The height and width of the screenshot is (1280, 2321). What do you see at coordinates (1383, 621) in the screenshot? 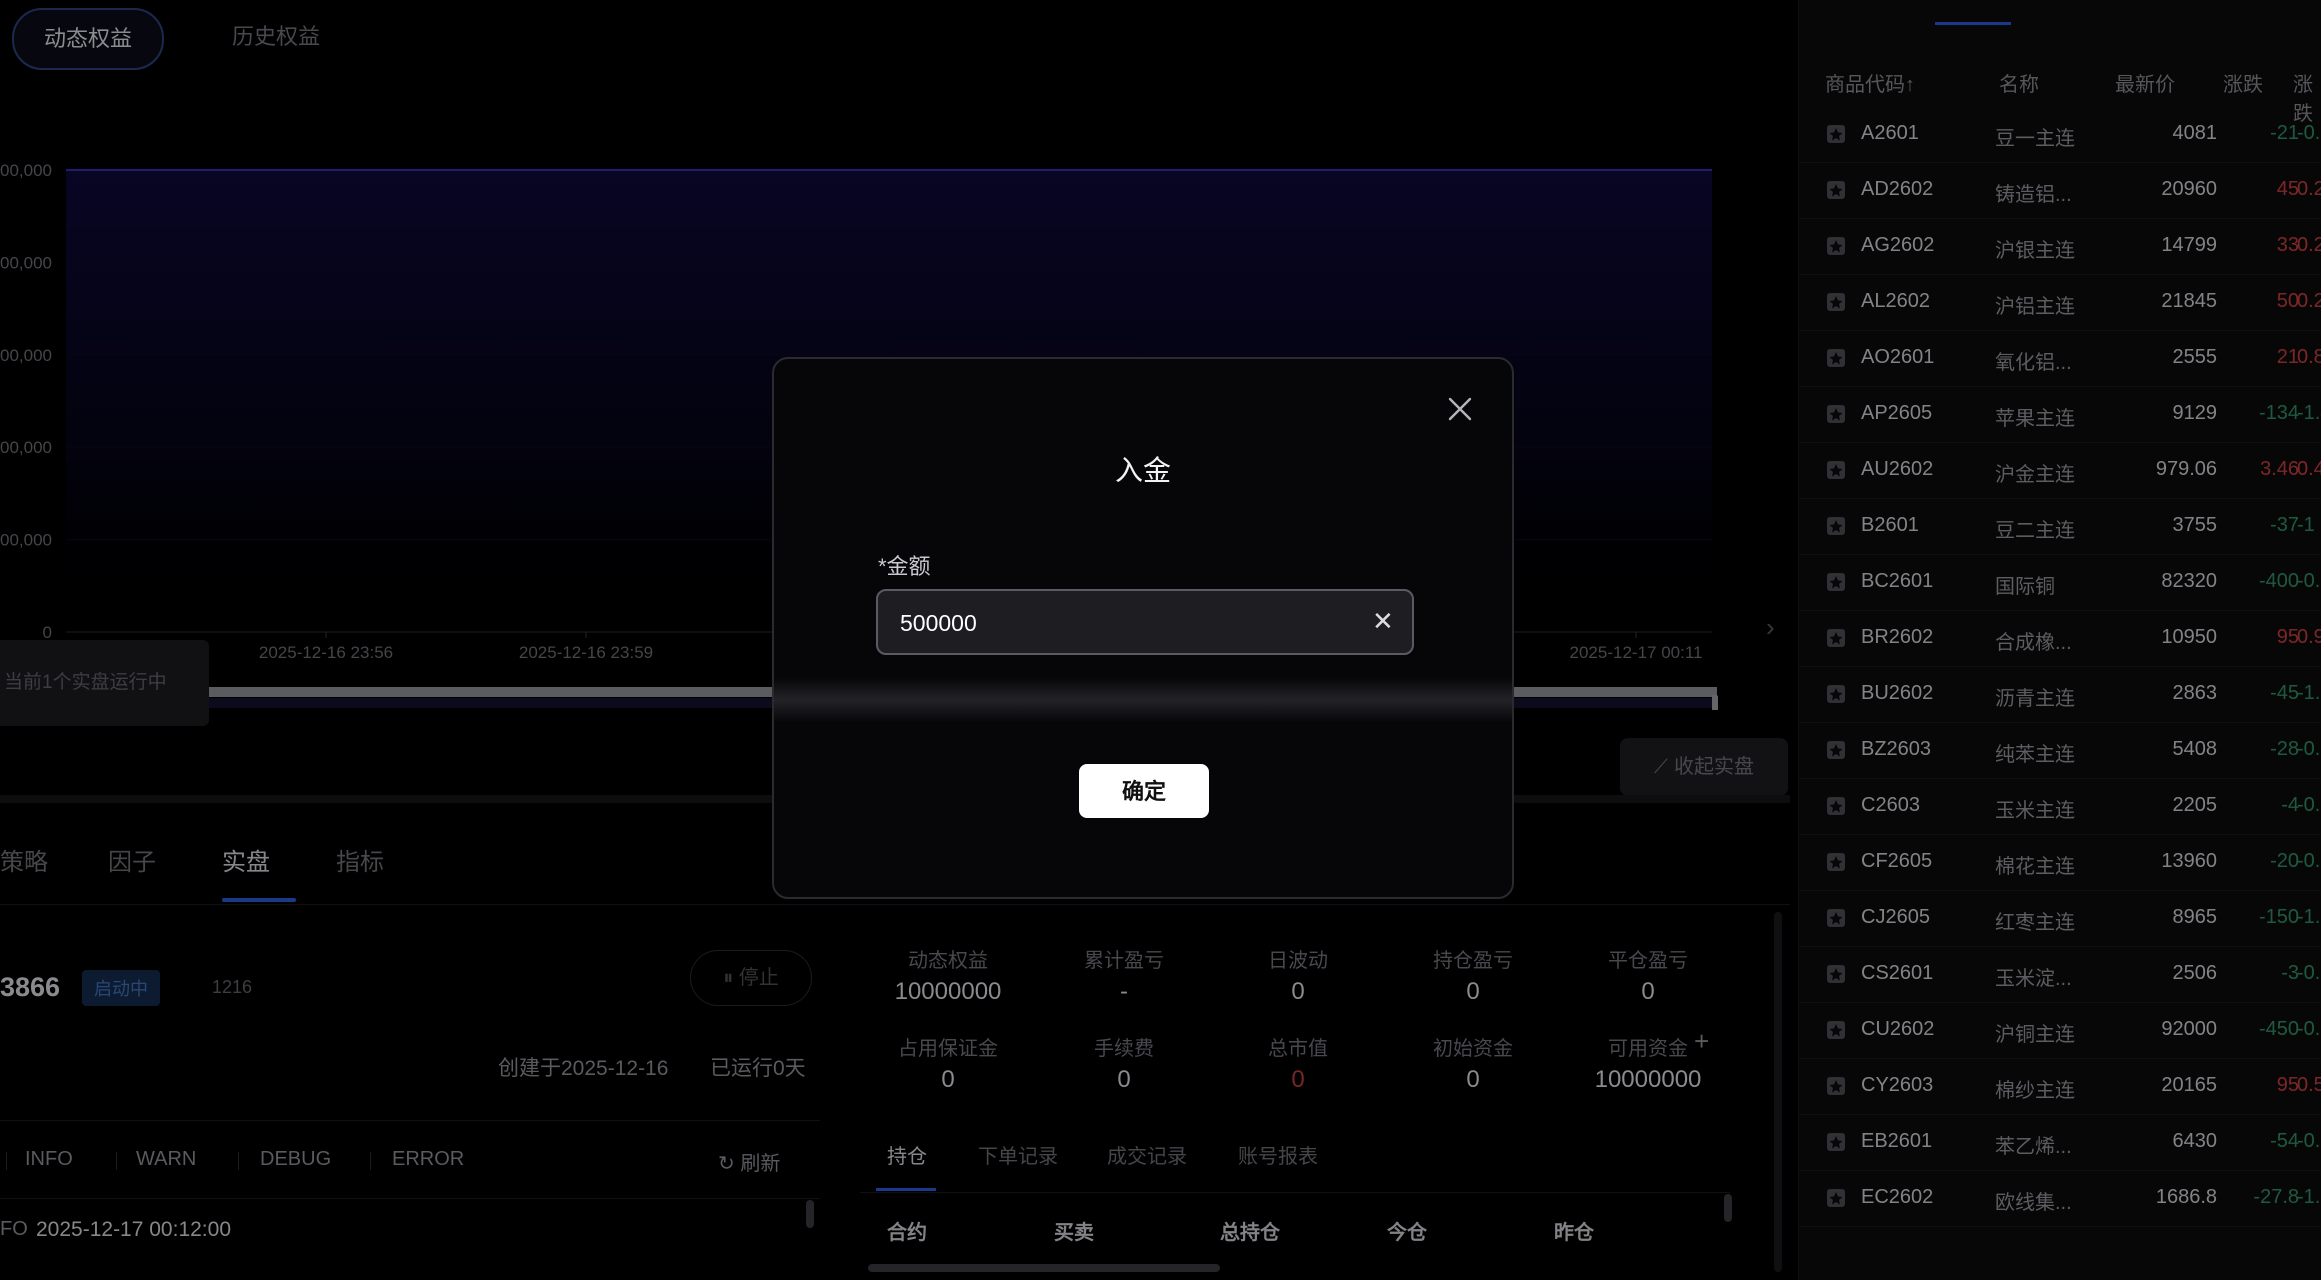
I see `clear-icon: ✕` at bounding box center [1383, 621].